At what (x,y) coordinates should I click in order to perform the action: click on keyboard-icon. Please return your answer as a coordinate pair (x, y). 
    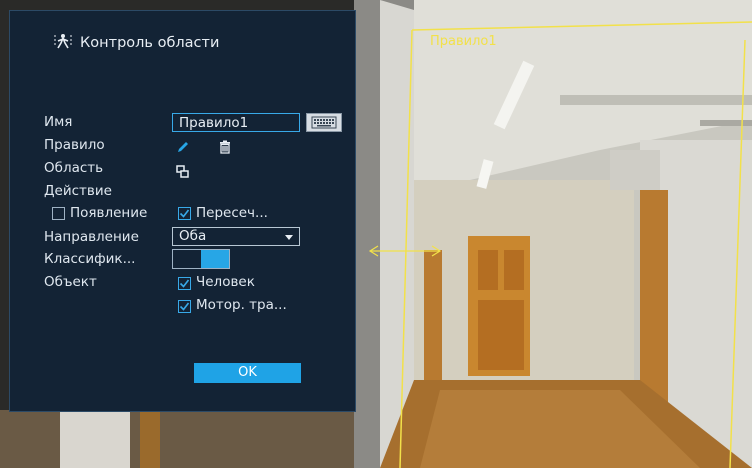
    Looking at the image, I should click on (324, 122).